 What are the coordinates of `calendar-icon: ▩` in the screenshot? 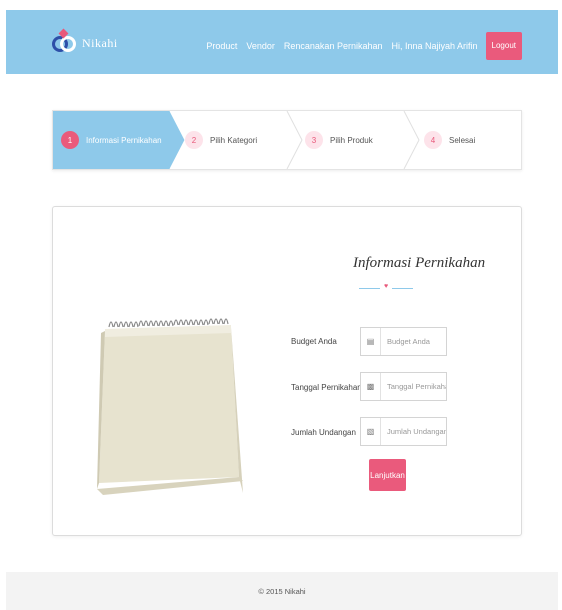 It's located at (371, 386).